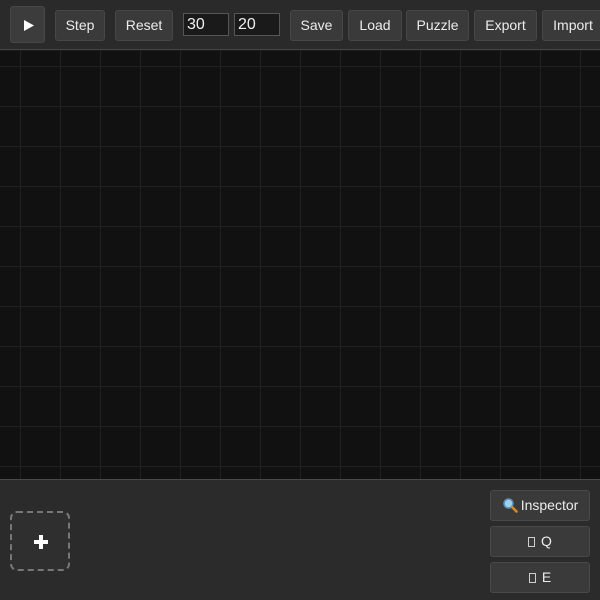  What do you see at coordinates (257, 24) in the screenshot?
I see `grid-height-input` at bounding box center [257, 24].